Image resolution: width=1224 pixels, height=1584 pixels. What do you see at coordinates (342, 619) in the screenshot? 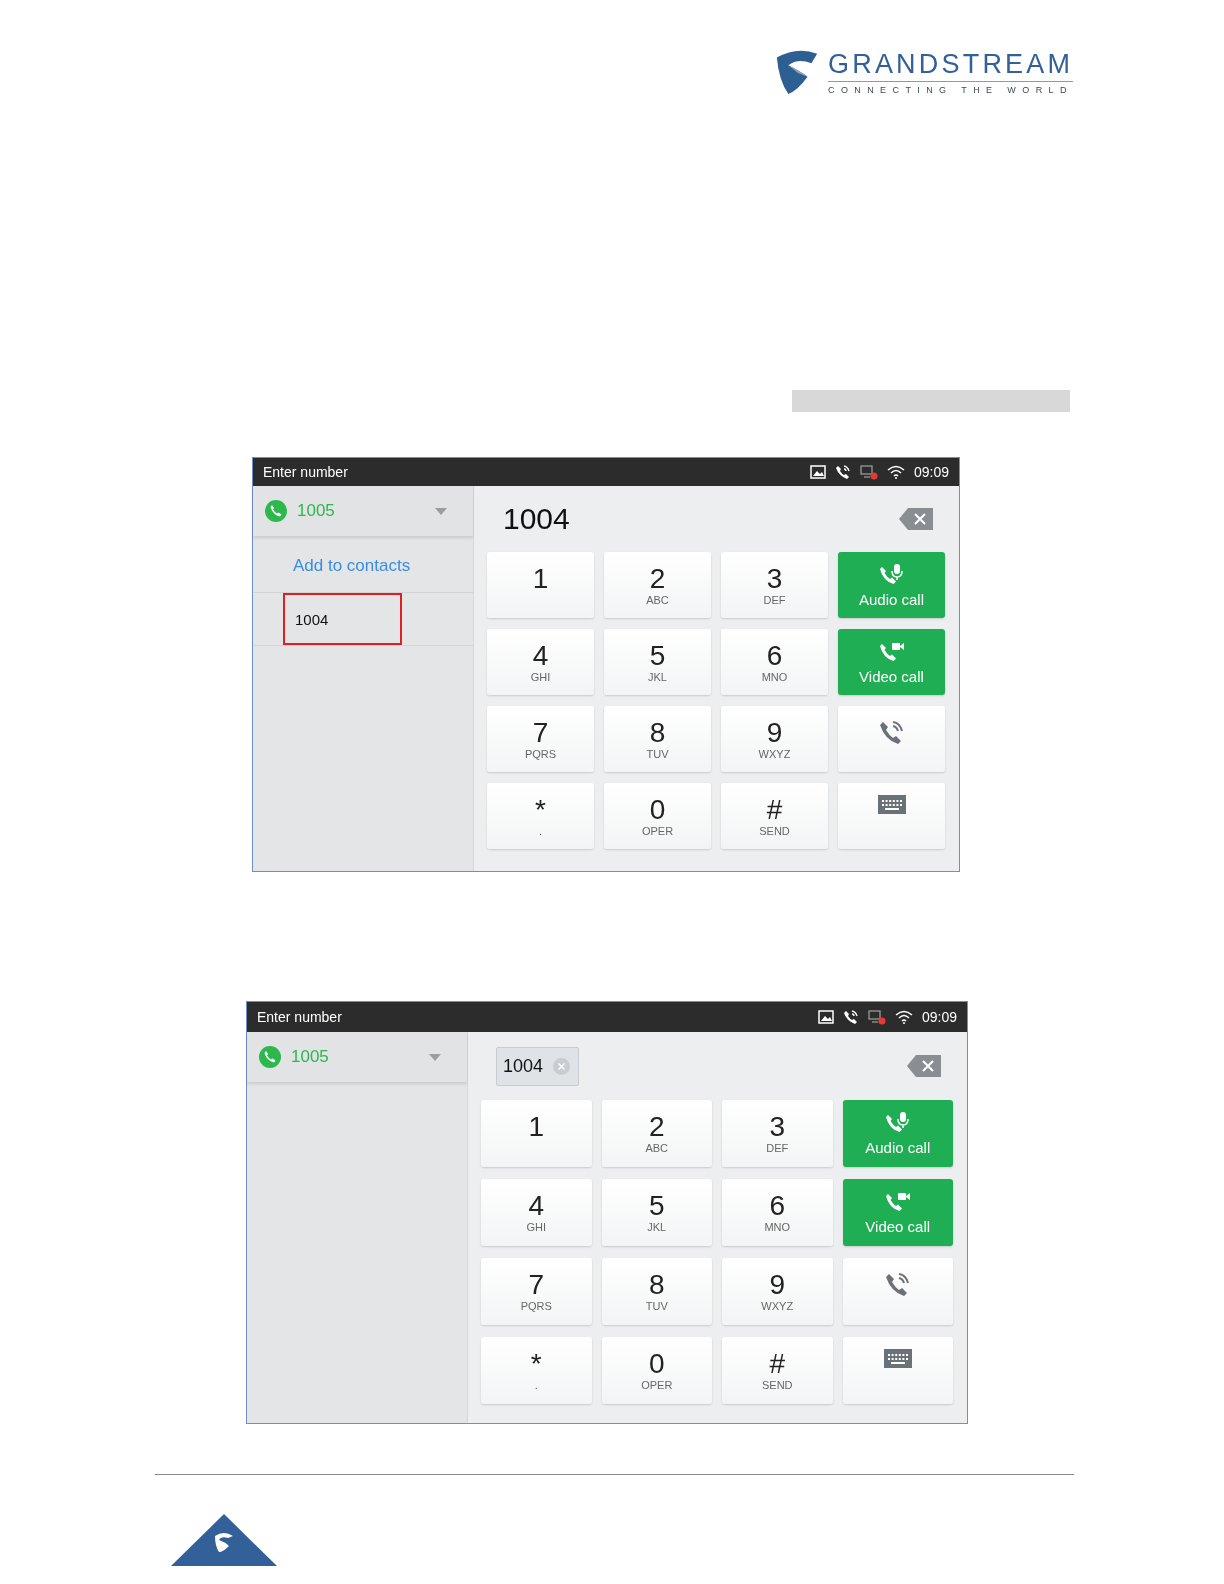
I see `suggested-number: 1004` at bounding box center [342, 619].